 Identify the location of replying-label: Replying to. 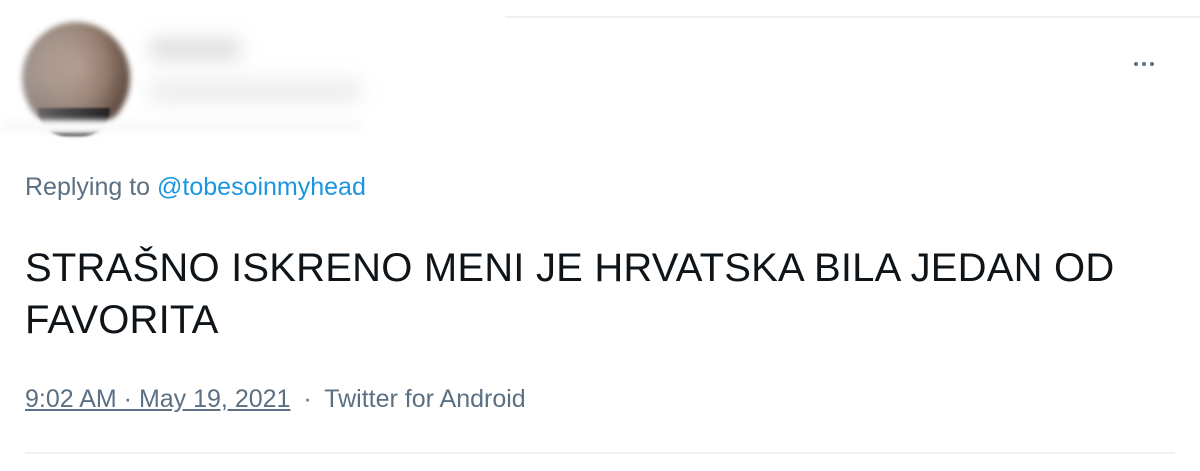
(88, 187).